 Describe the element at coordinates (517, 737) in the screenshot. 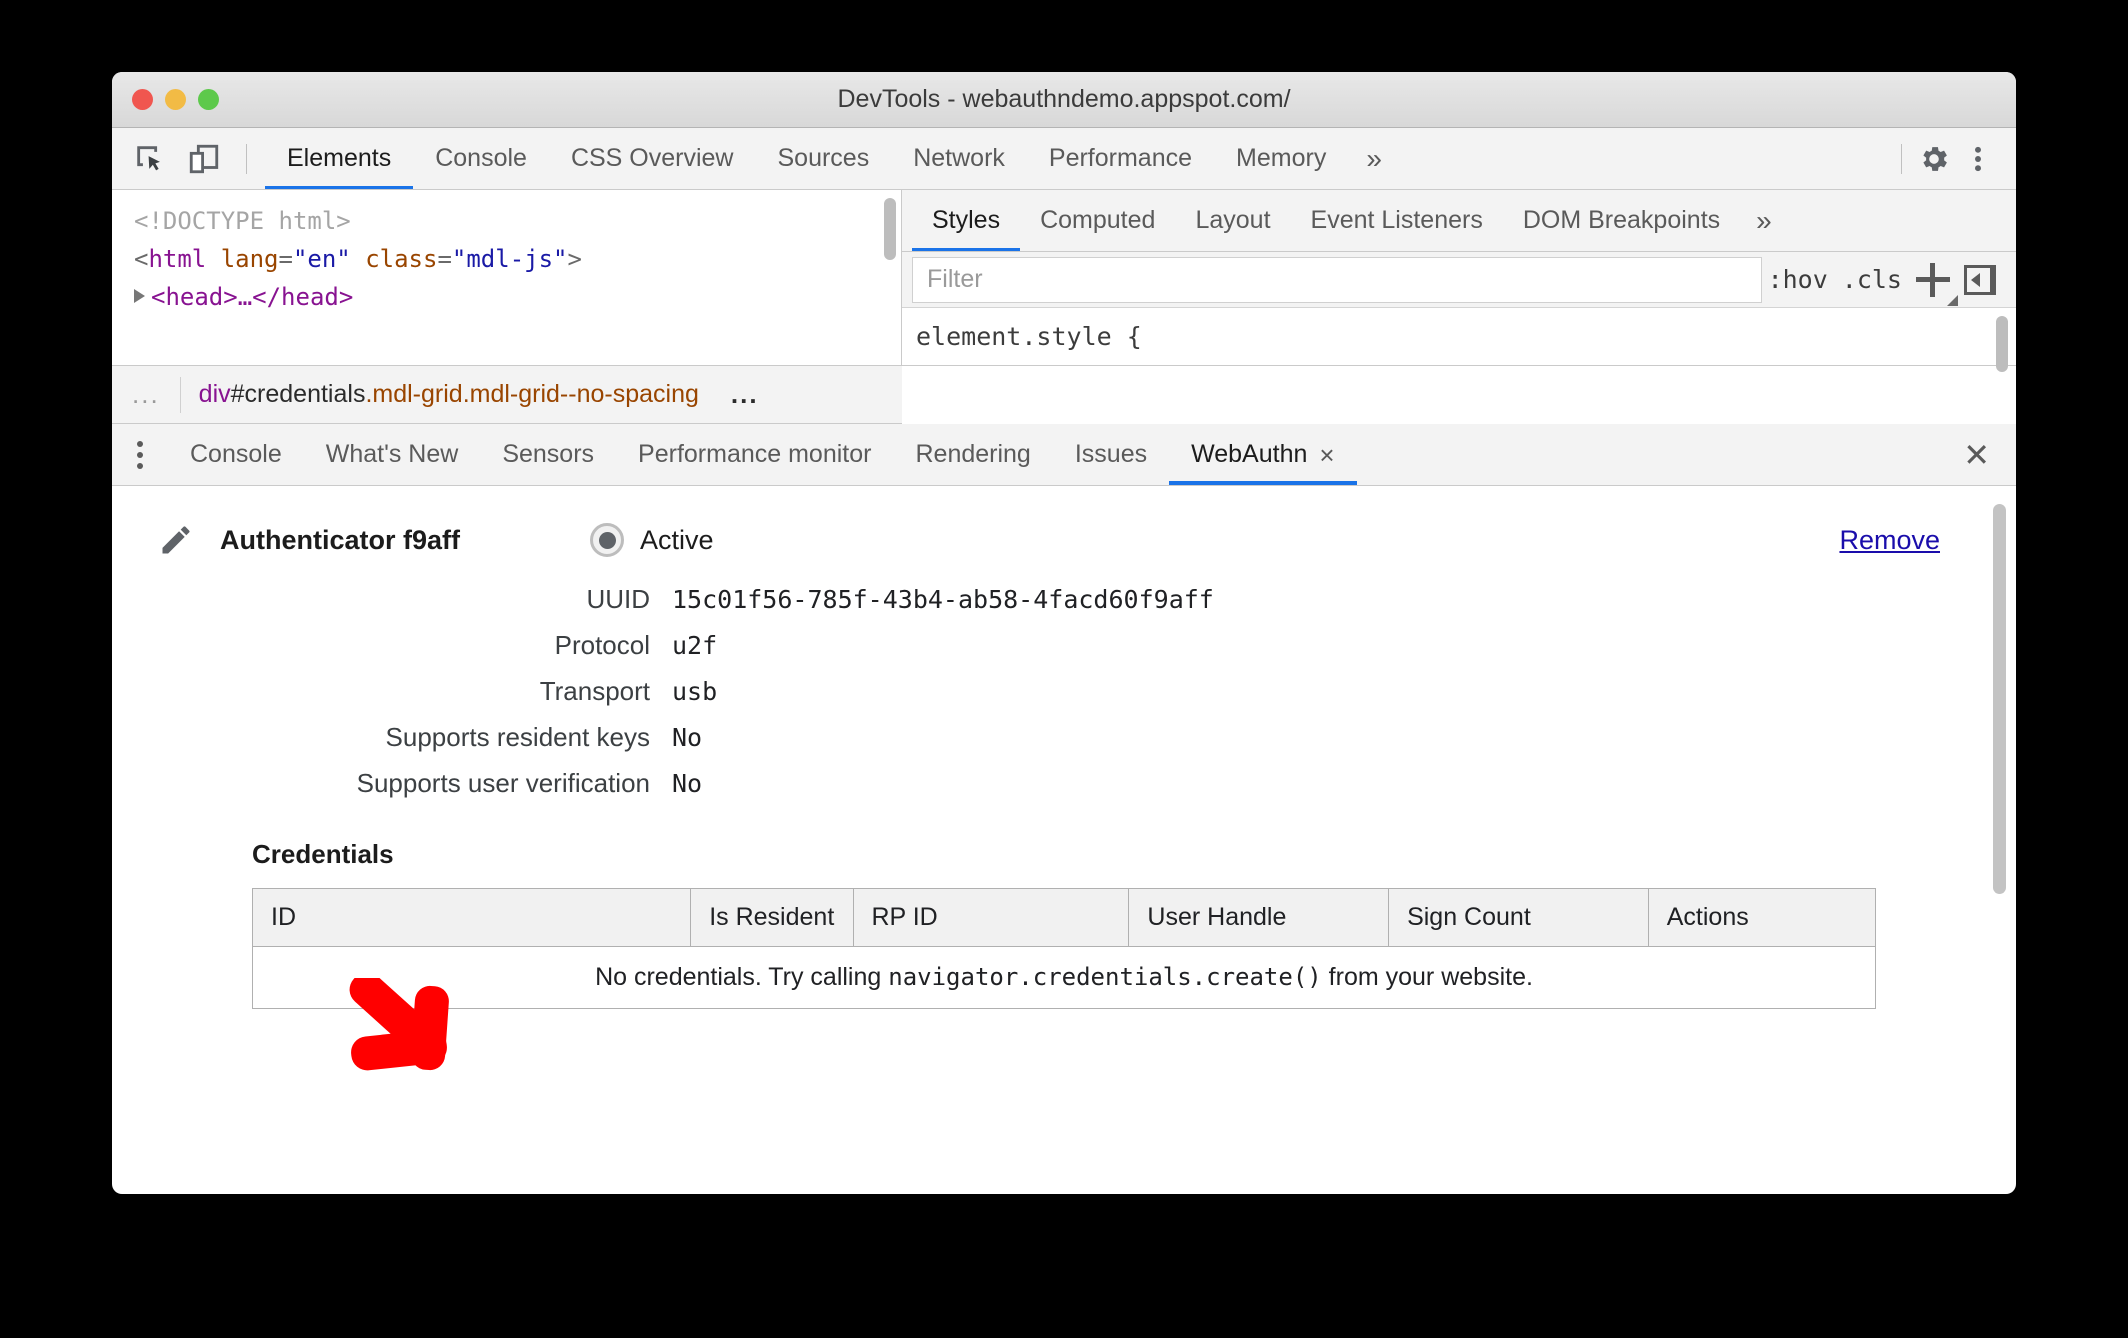

I see `detail-label-resident-keys: Supports resident keys` at that location.